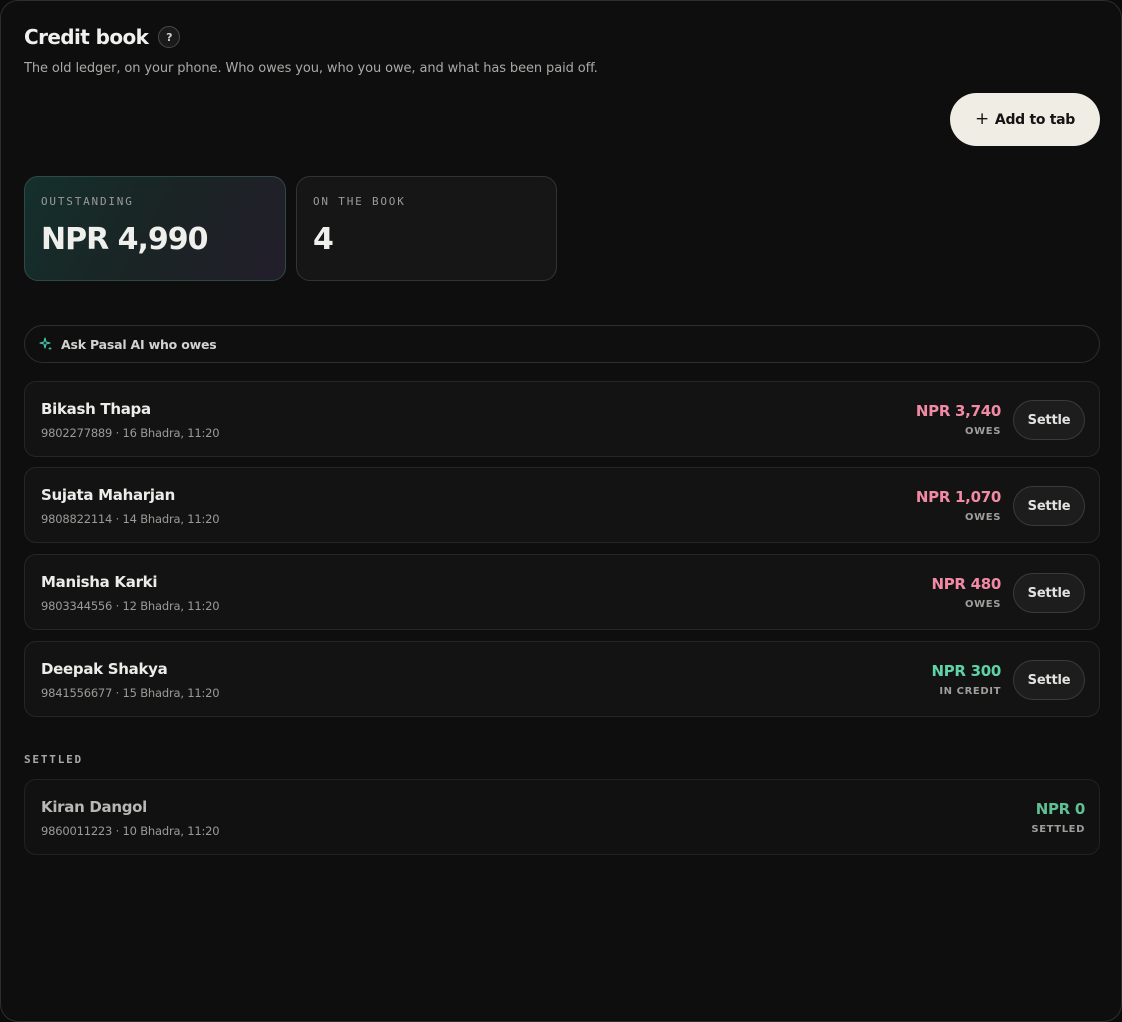 Image resolution: width=1122 pixels, height=1022 pixels. What do you see at coordinates (108, 495) in the screenshot?
I see `customer-name: Sujata Maharjan` at bounding box center [108, 495].